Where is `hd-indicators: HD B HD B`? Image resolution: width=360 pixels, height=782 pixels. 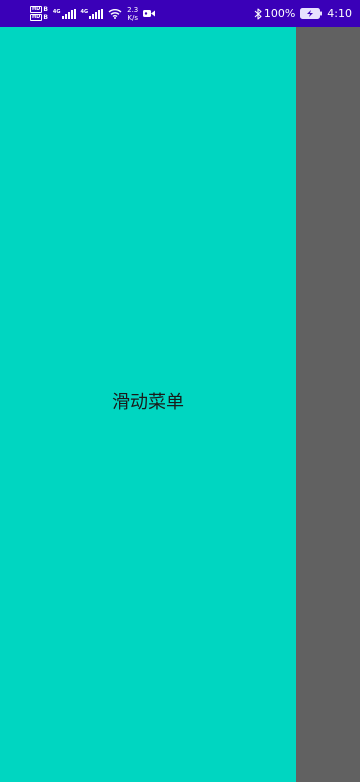 hd-indicators: HD B HD B is located at coordinates (39, 13).